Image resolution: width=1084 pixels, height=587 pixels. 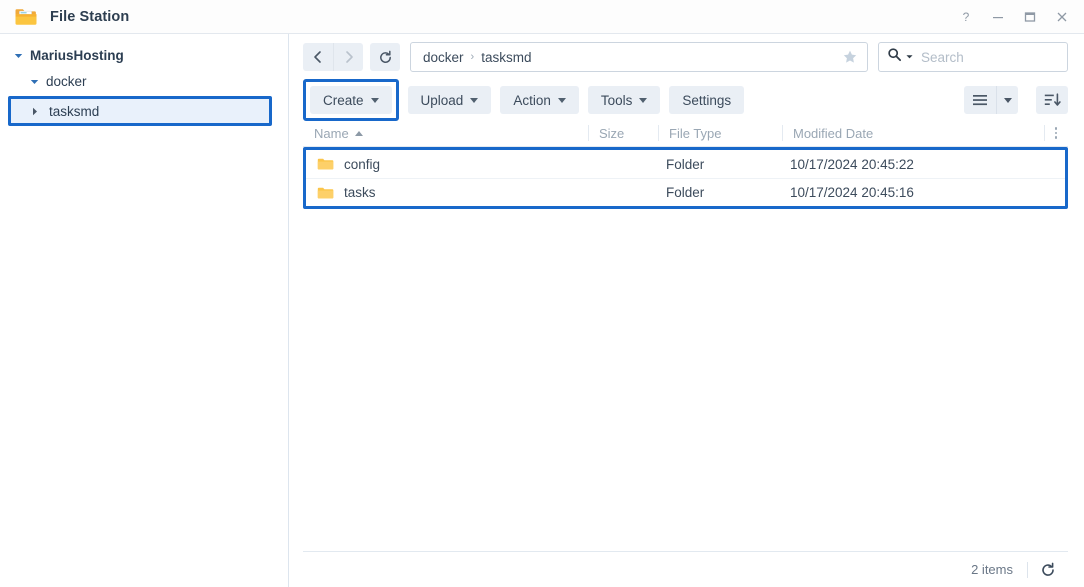 I want to click on sidebar-item-label: MariusHosting, so click(x=77, y=55).